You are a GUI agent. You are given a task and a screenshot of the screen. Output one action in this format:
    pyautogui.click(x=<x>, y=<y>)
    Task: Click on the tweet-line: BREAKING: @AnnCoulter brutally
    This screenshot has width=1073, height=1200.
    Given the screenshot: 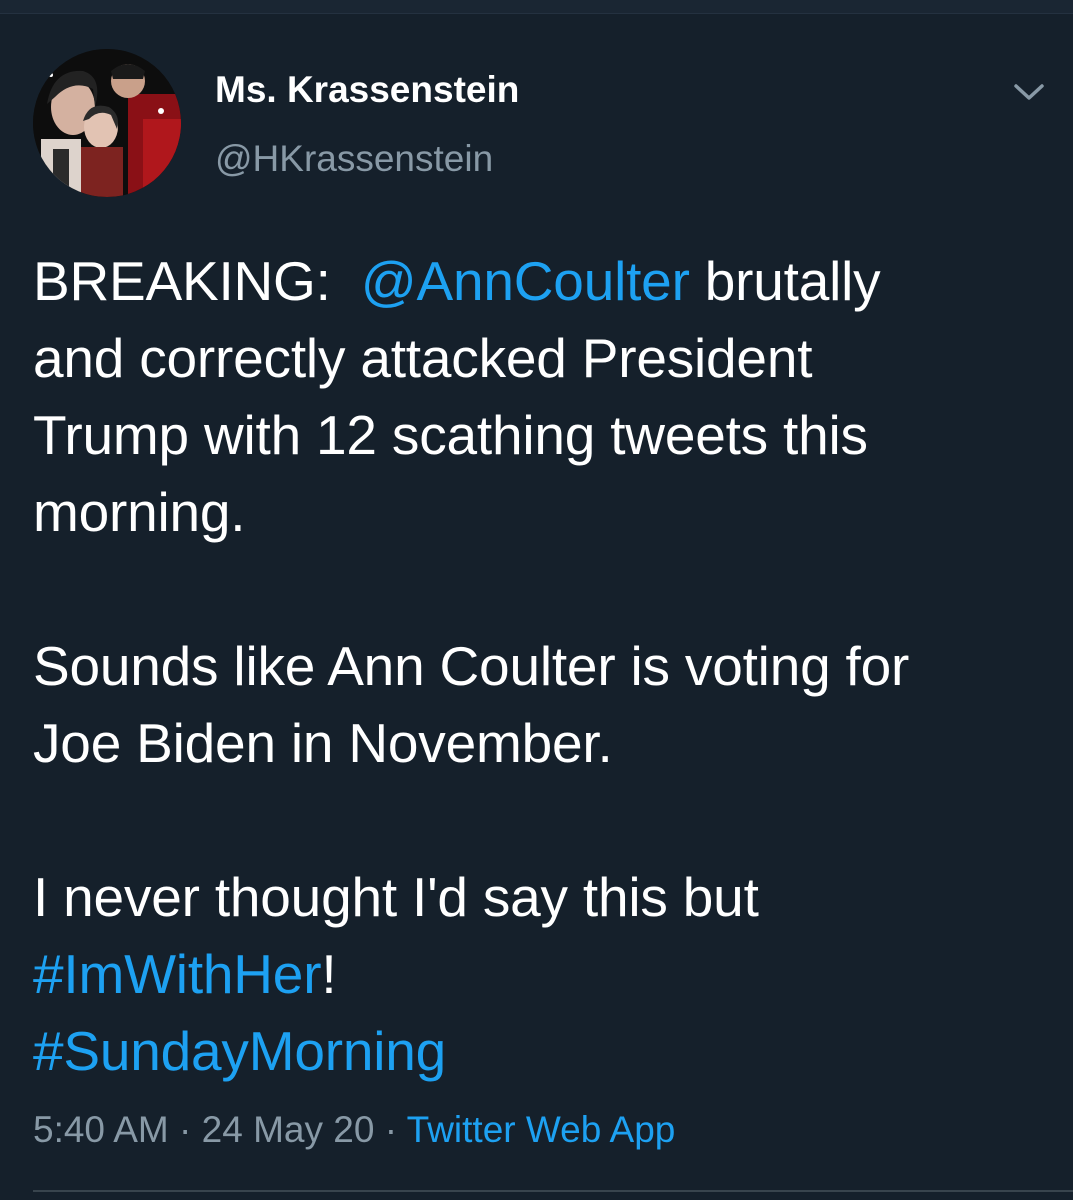 What is the action you would take?
    pyautogui.click(x=538, y=281)
    